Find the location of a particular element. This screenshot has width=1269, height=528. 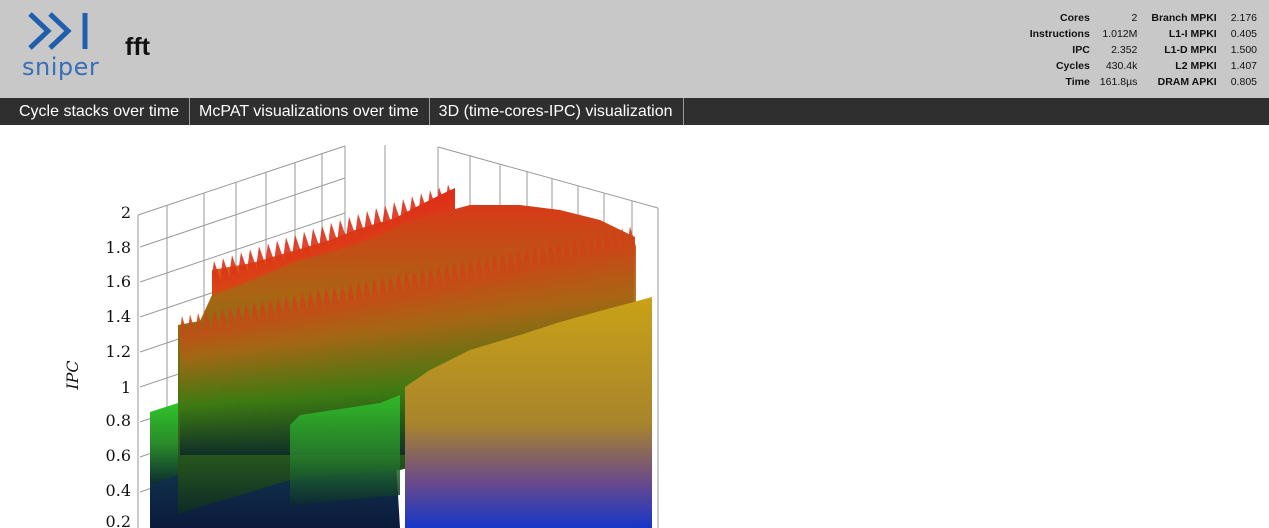

stat-label: DRAM APKI is located at coordinates (1187, 82).